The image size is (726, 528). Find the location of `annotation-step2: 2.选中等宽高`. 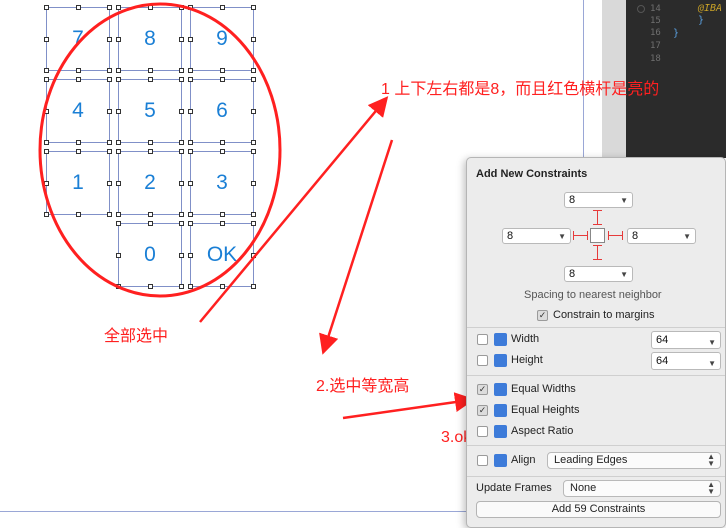

annotation-step2: 2.选中等宽高 is located at coordinates (363, 386).